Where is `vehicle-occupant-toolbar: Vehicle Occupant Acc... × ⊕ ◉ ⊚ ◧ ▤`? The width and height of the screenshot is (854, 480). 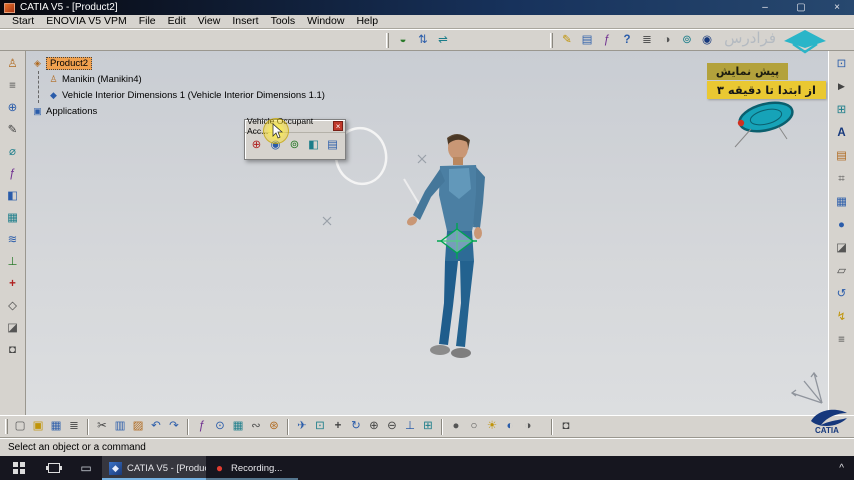 vehicle-occupant-toolbar: Vehicle Occupant Acc... × ⊕ ◉ ⊚ ◧ ▤ is located at coordinates (295, 138).